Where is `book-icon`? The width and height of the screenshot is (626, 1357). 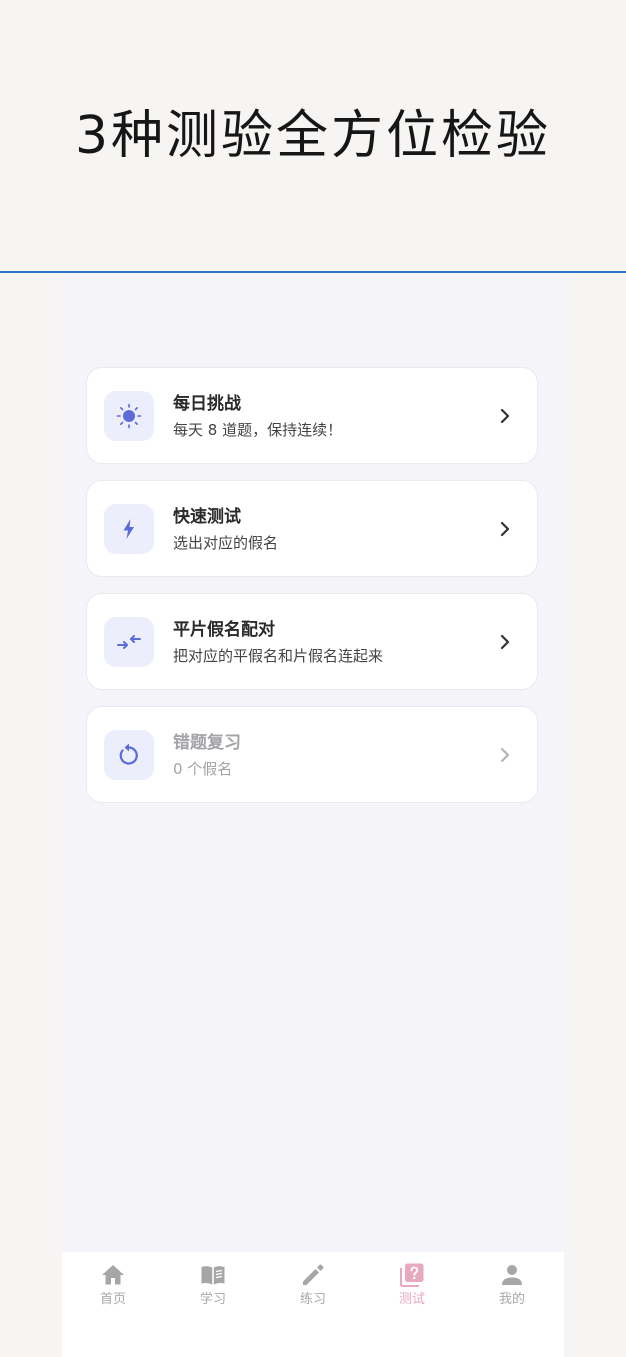
book-icon is located at coordinates (213, 1275).